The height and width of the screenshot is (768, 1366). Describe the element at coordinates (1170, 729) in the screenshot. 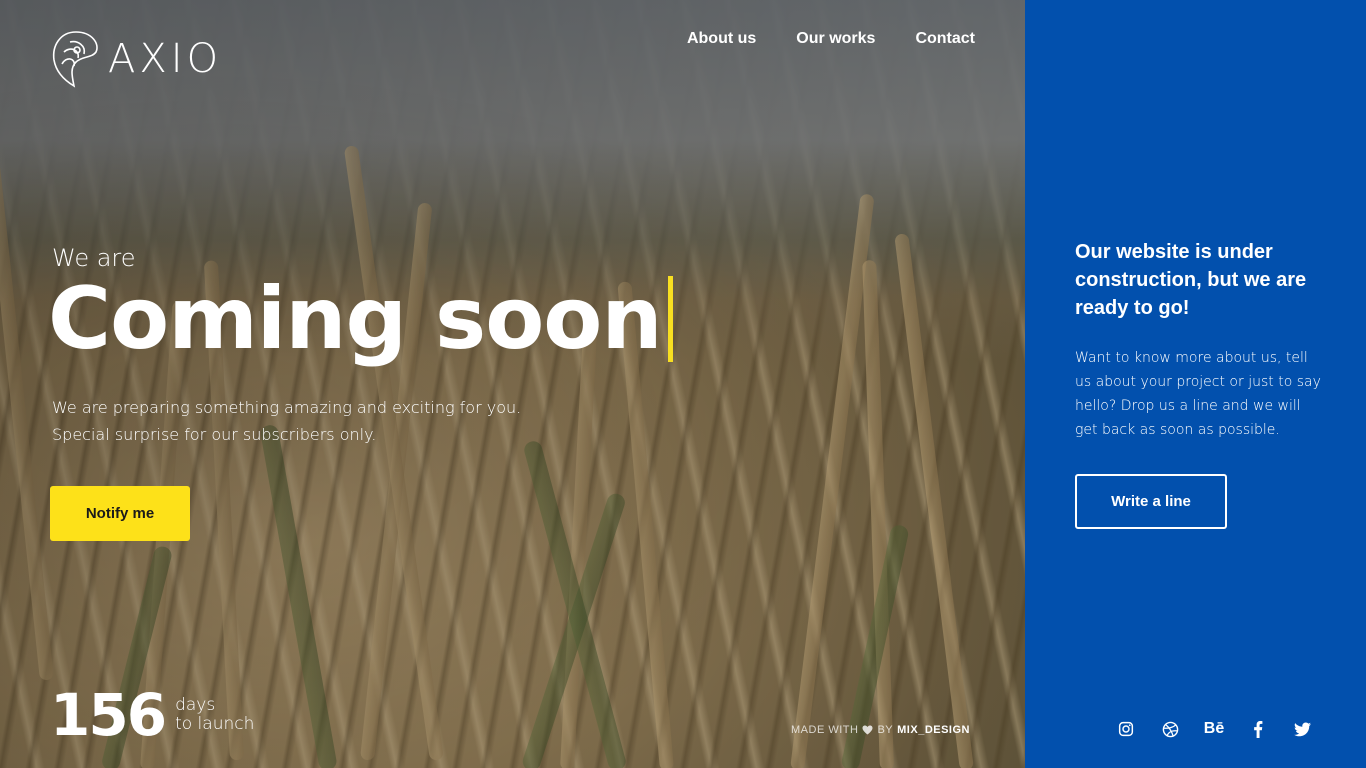

I see `dribbble-icon` at that location.